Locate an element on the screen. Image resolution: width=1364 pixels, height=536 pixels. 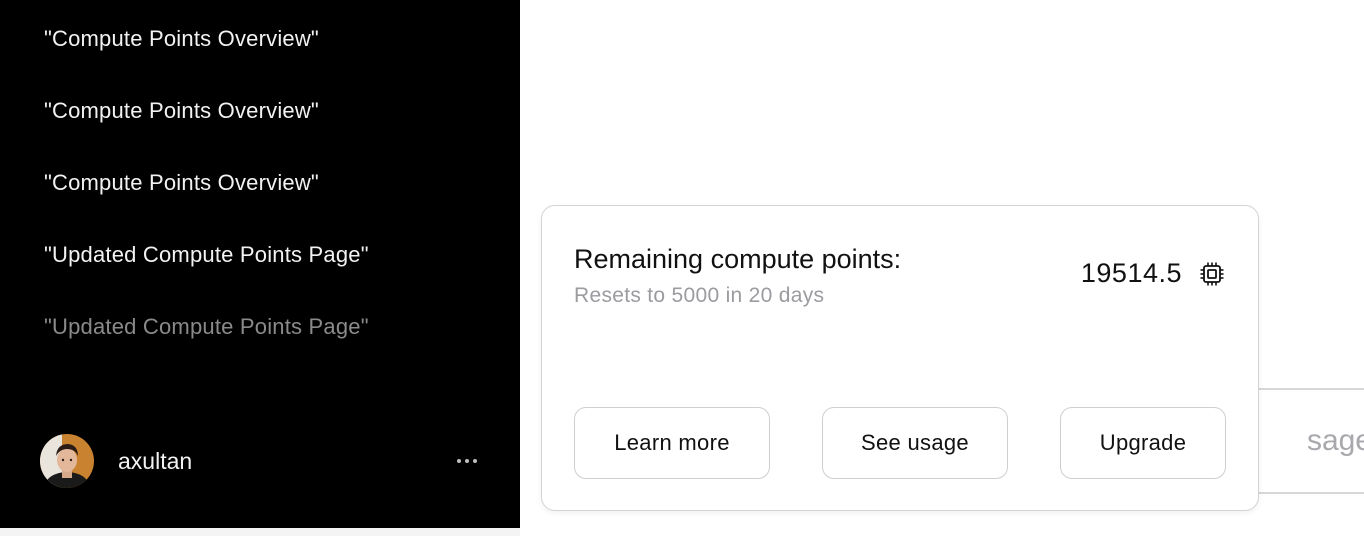
more-options-button is located at coordinates (467, 461).